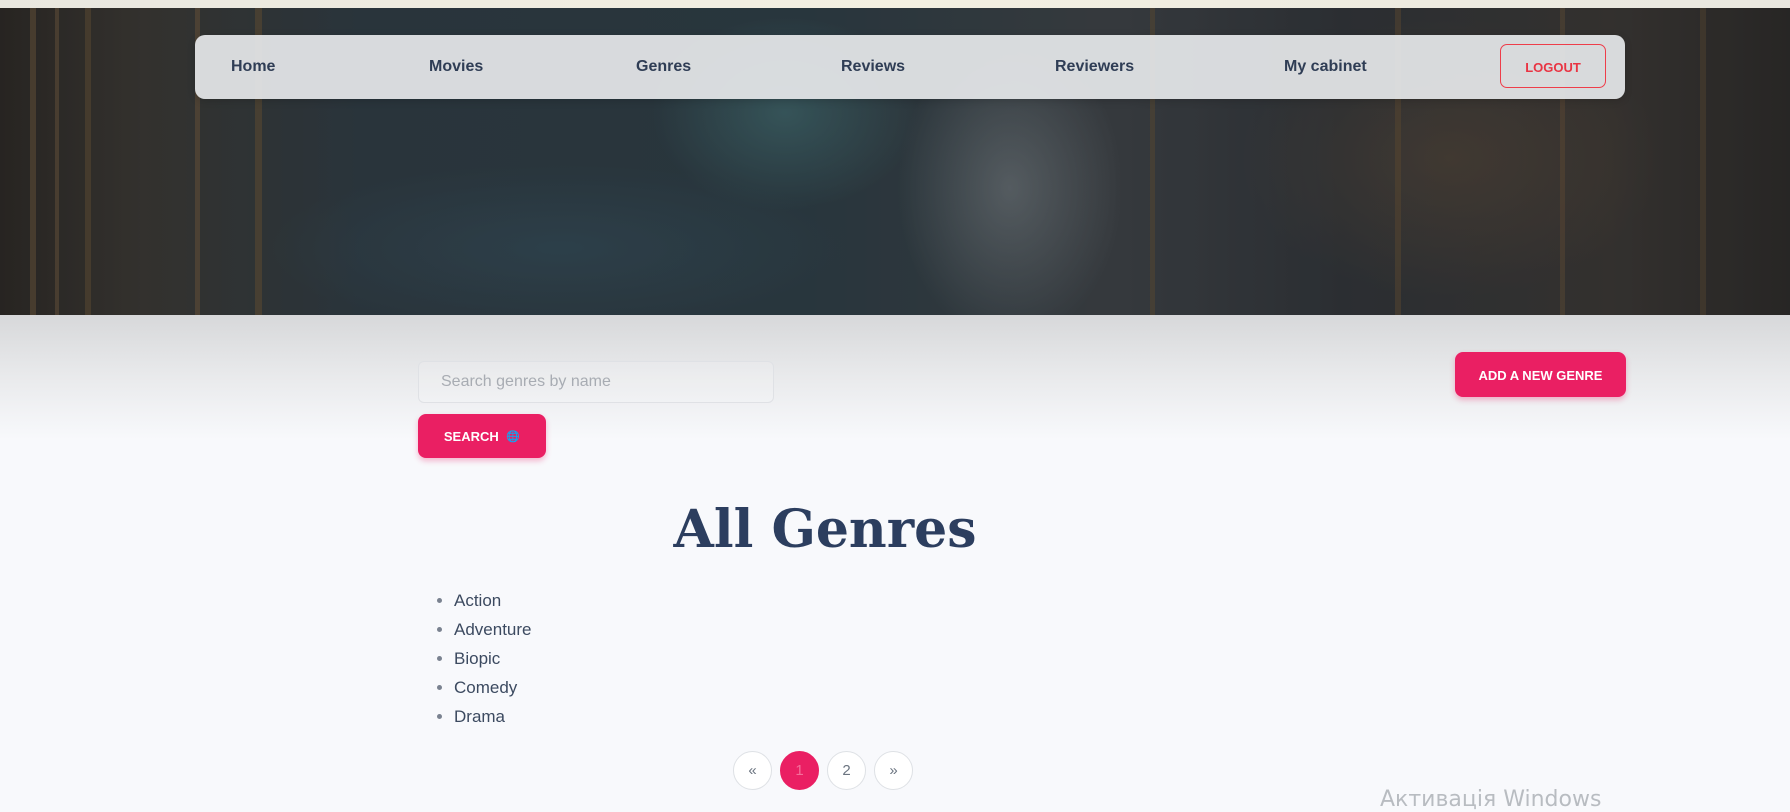  What do you see at coordinates (893, 770) in the screenshot?
I see `pagination-next: »` at bounding box center [893, 770].